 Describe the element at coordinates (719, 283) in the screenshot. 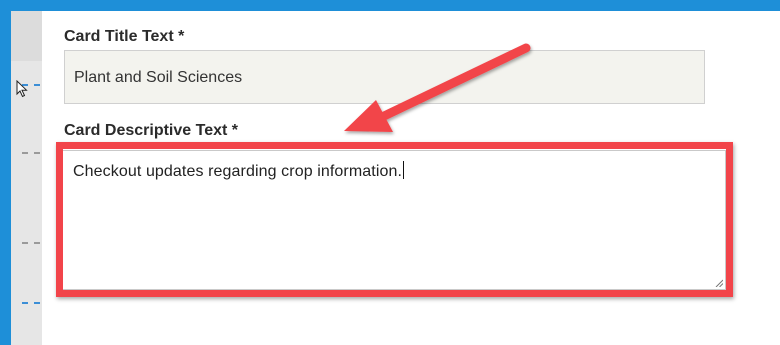

I see `resize-grip-icon` at that location.